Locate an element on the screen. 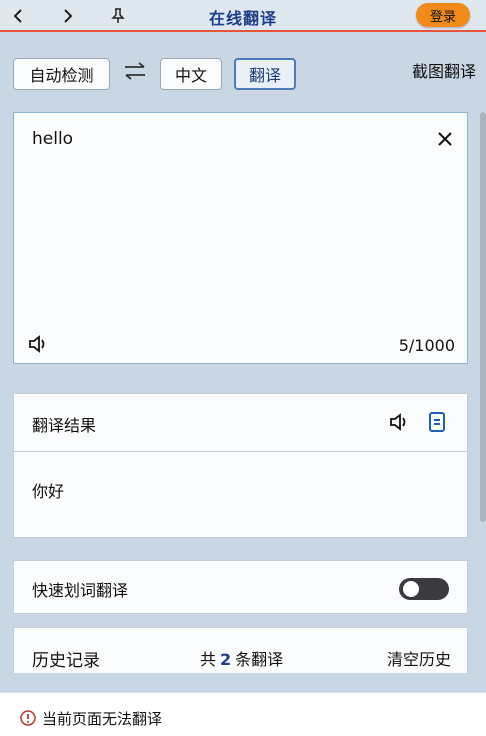 The height and width of the screenshot is (736, 486). character-counter: 5/1000 is located at coordinates (426, 345).